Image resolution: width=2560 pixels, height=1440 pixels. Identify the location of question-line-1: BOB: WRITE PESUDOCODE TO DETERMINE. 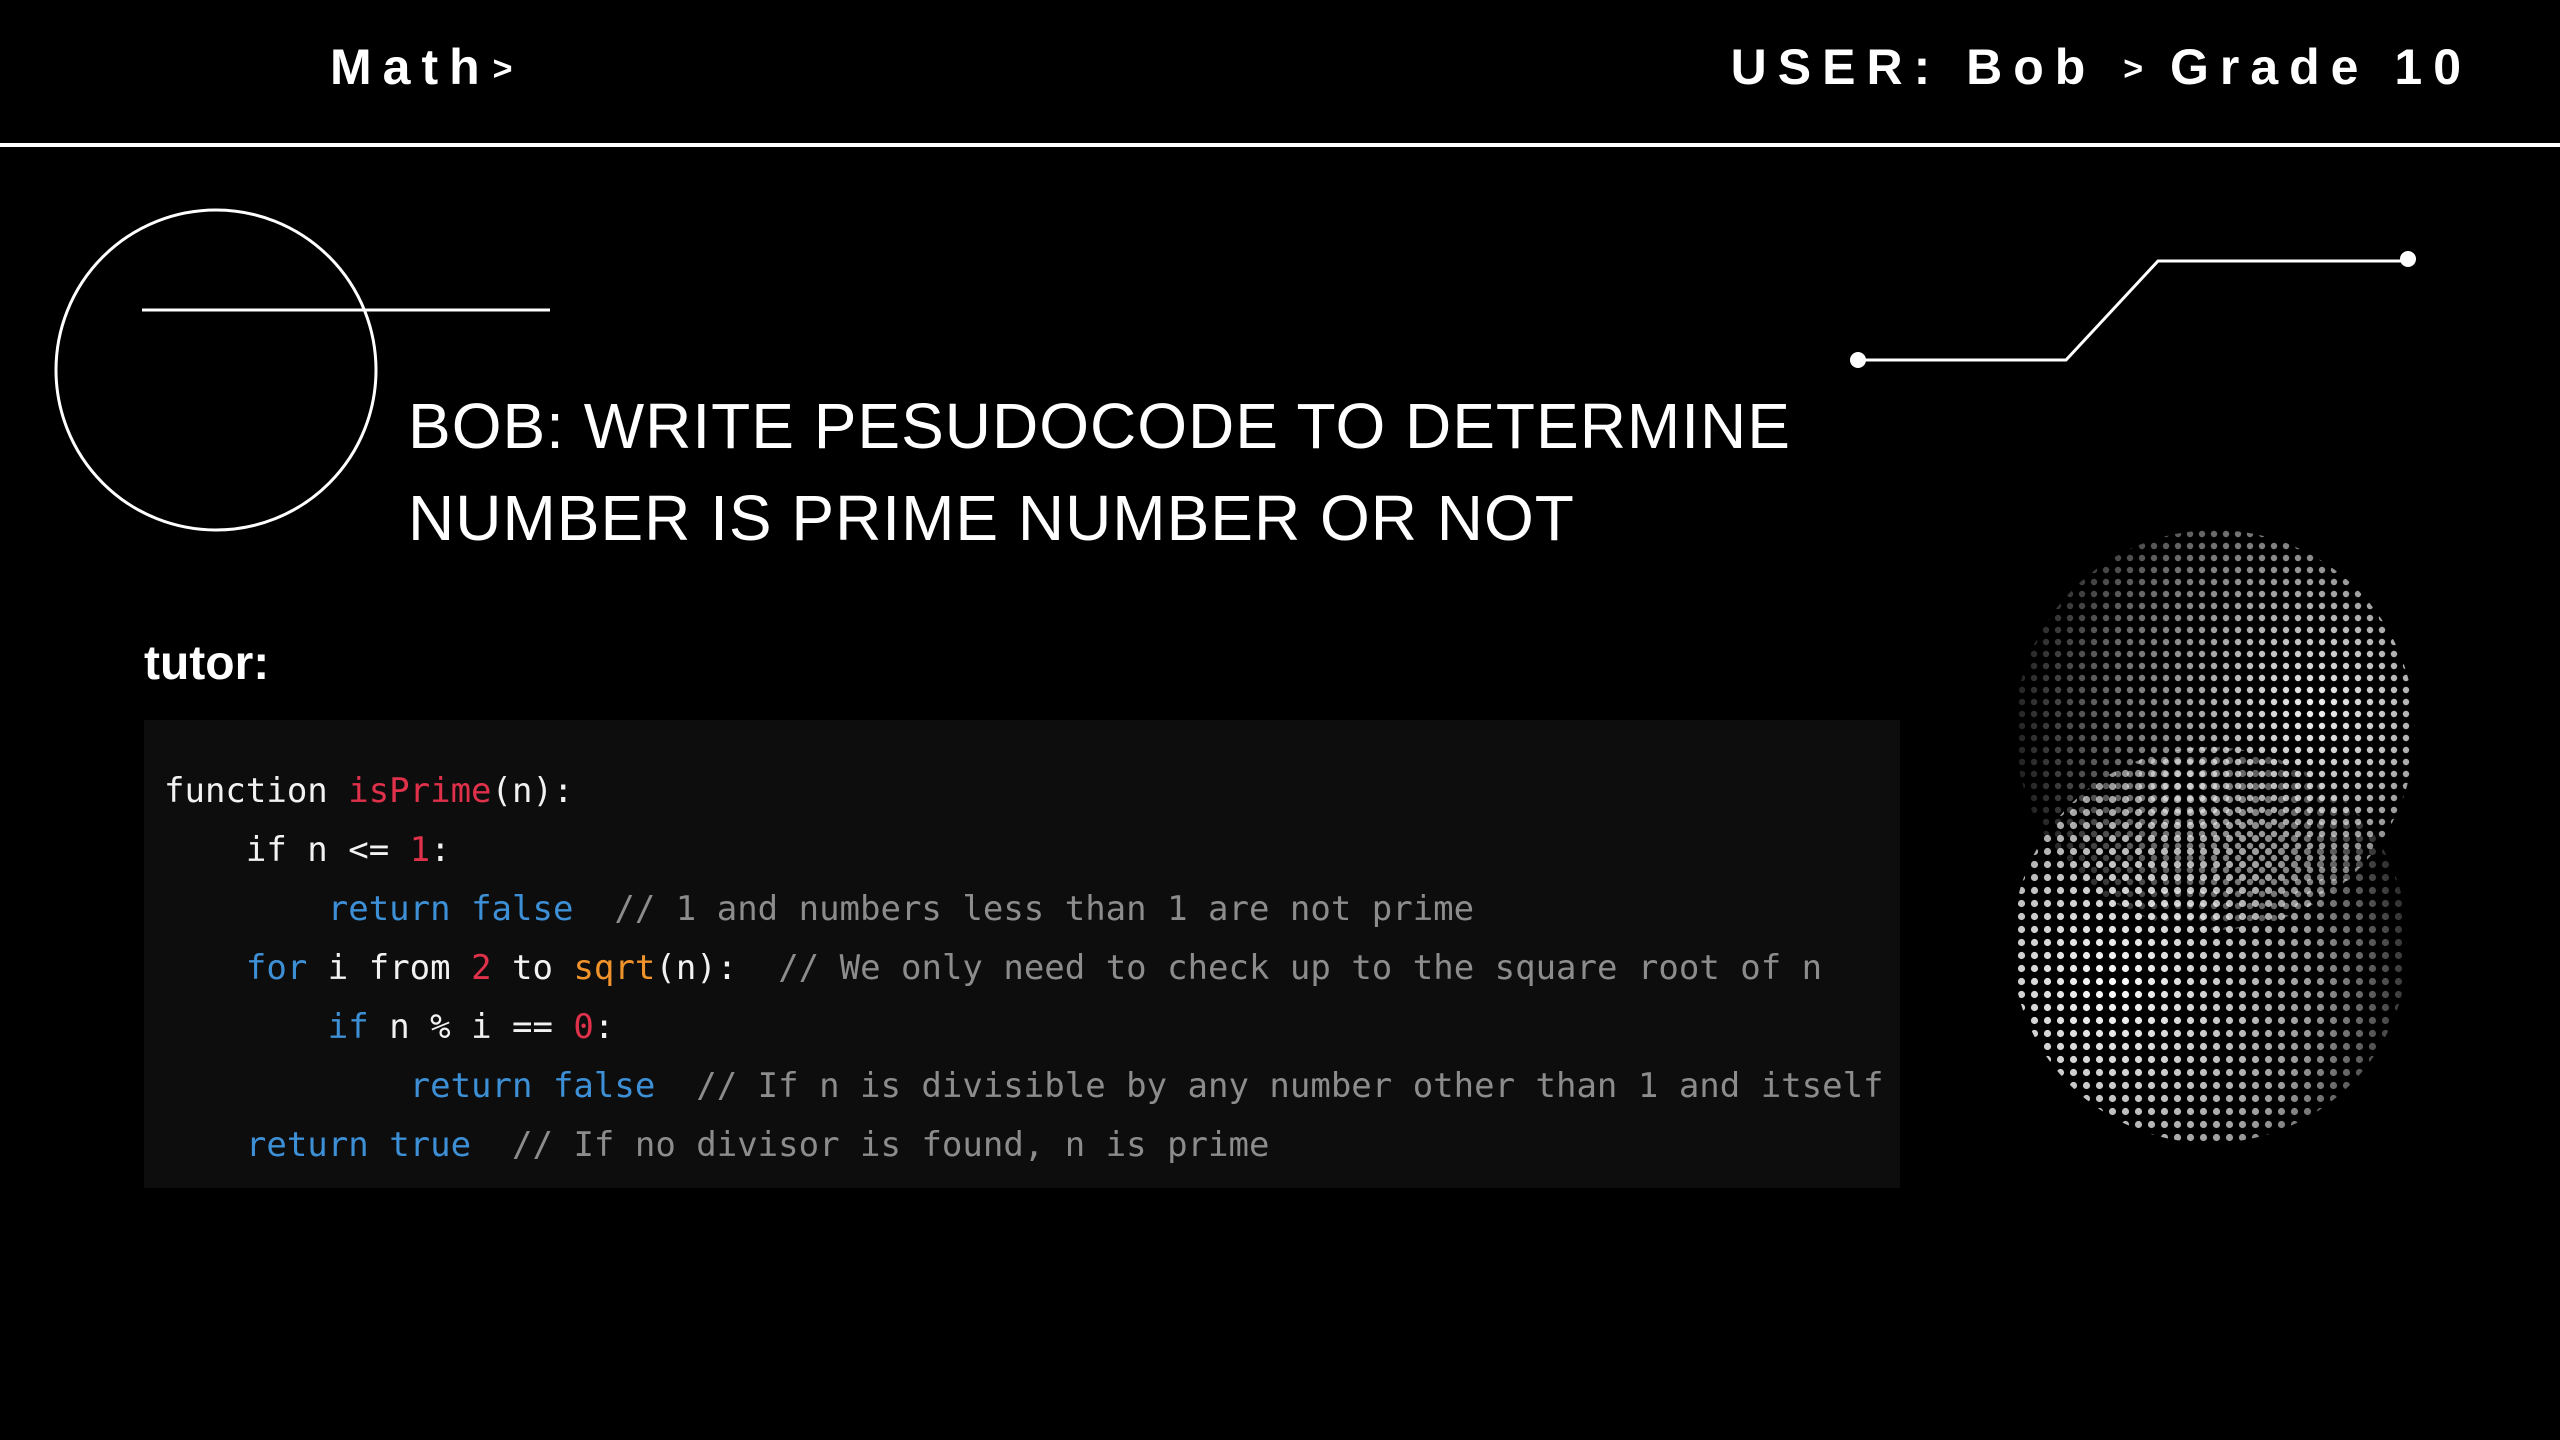
(1099, 426).